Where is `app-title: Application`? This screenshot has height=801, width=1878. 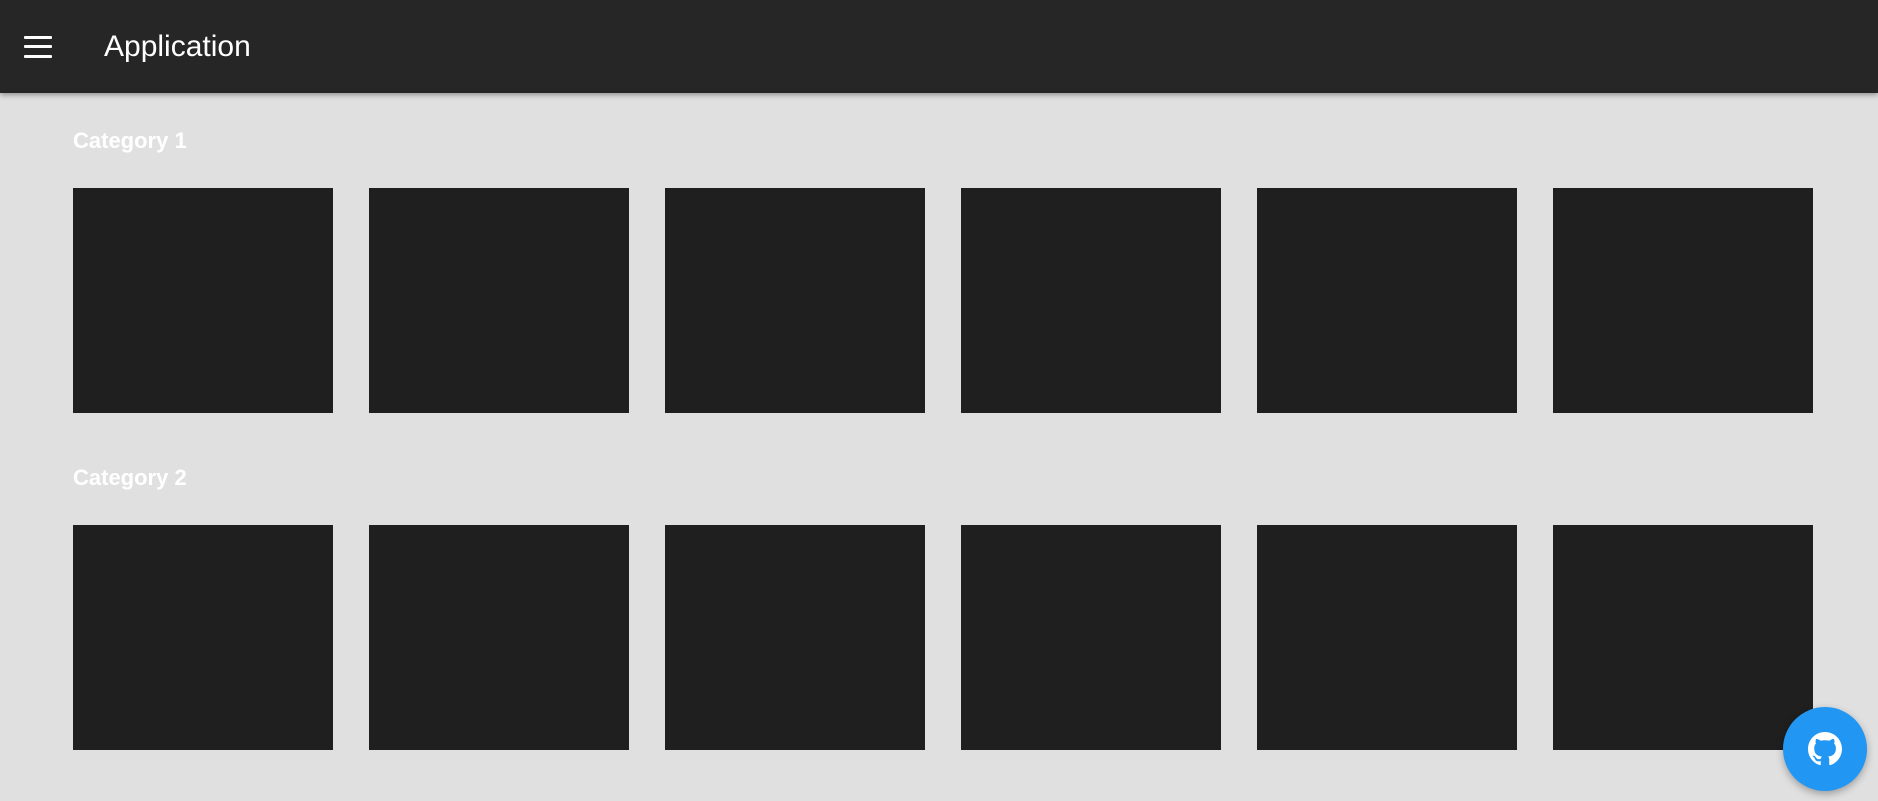 app-title: Application is located at coordinates (177, 46).